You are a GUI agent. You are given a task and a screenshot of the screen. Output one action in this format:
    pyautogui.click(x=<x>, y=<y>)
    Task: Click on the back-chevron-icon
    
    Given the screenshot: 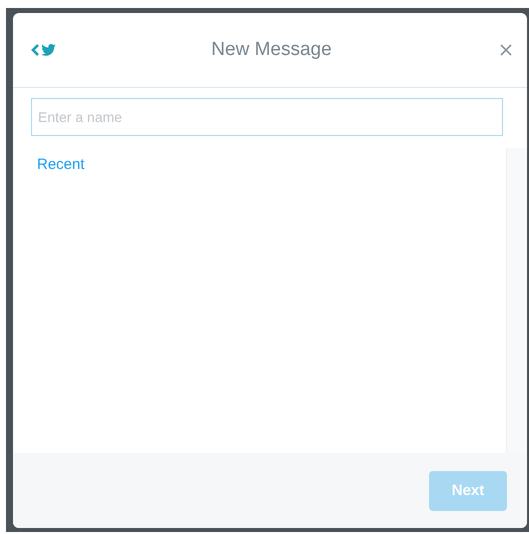 What is the action you would take?
    pyautogui.click(x=35, y=50)
    